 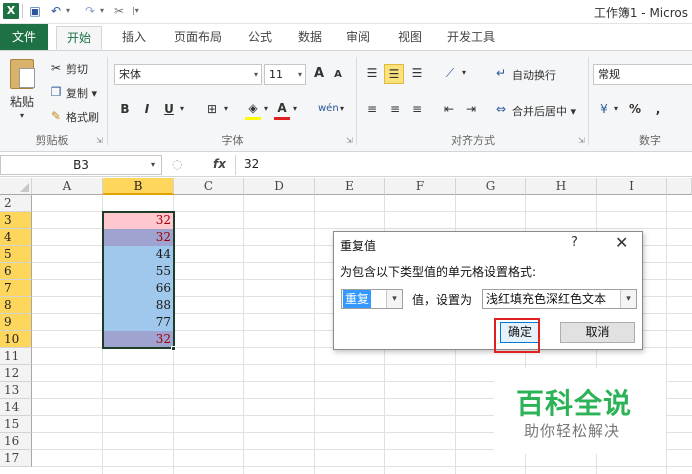 What do you see at coordinates (621, 242) in the screenshot?
I see `close-icon: ✕` at bounding box center [621, 242].